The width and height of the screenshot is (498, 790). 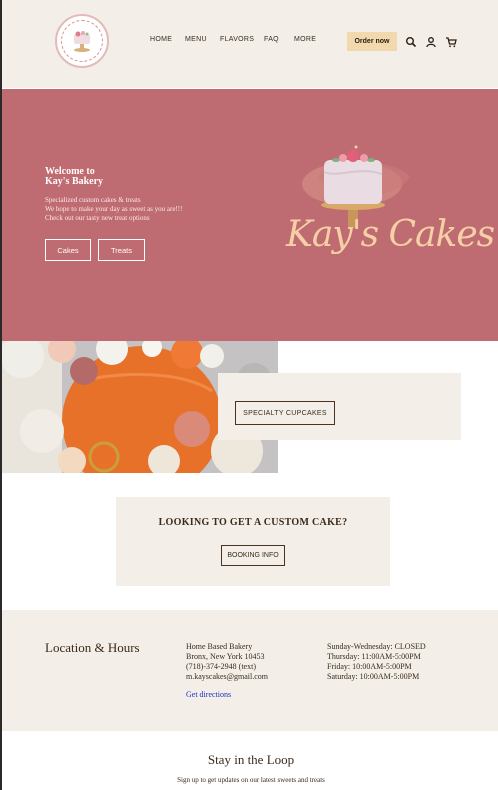 I want to click on custom-cake-card, so click(x=253, y=541).